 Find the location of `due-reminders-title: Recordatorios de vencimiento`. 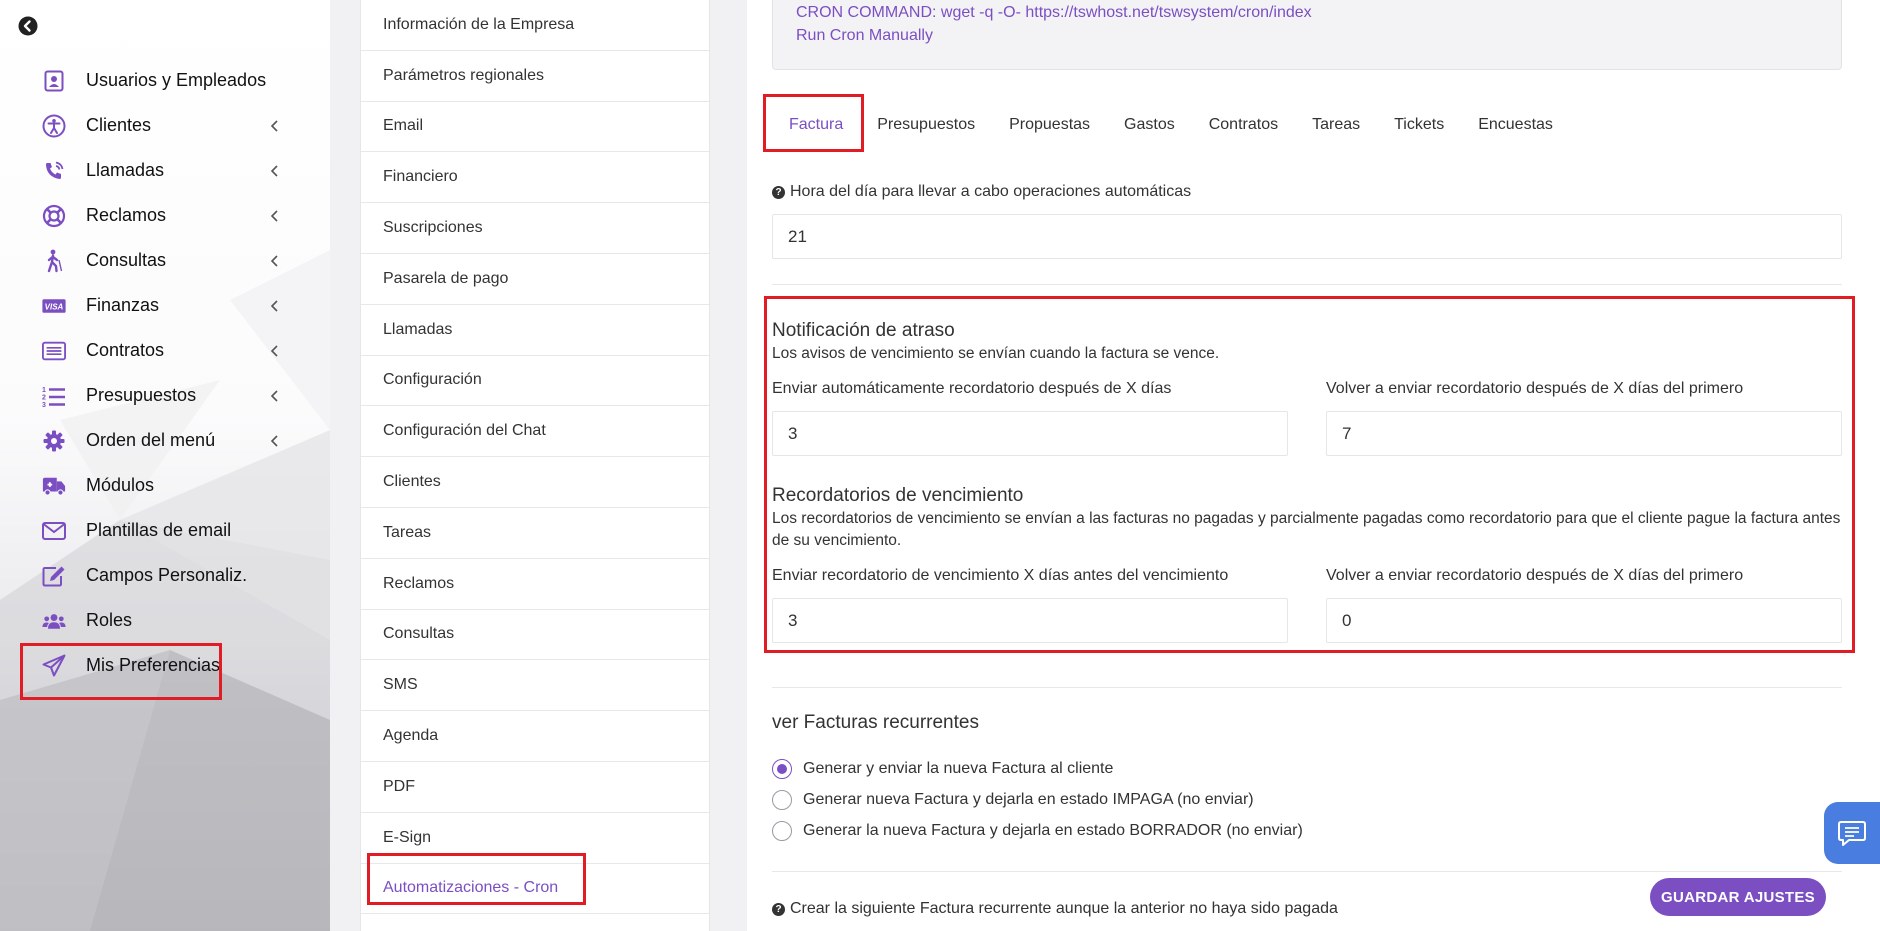

due-reminders-title: Recordatorios de vencimiento is located at coordinates (898, 495).